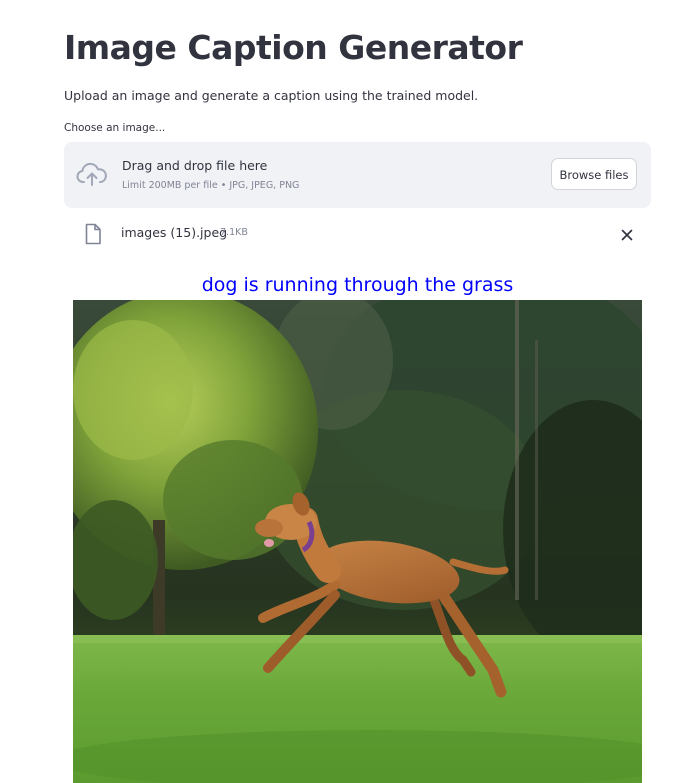  Describe the element at coordinates (92, 175) in the screenshot. I see `cloud-upload-icon` at that location.